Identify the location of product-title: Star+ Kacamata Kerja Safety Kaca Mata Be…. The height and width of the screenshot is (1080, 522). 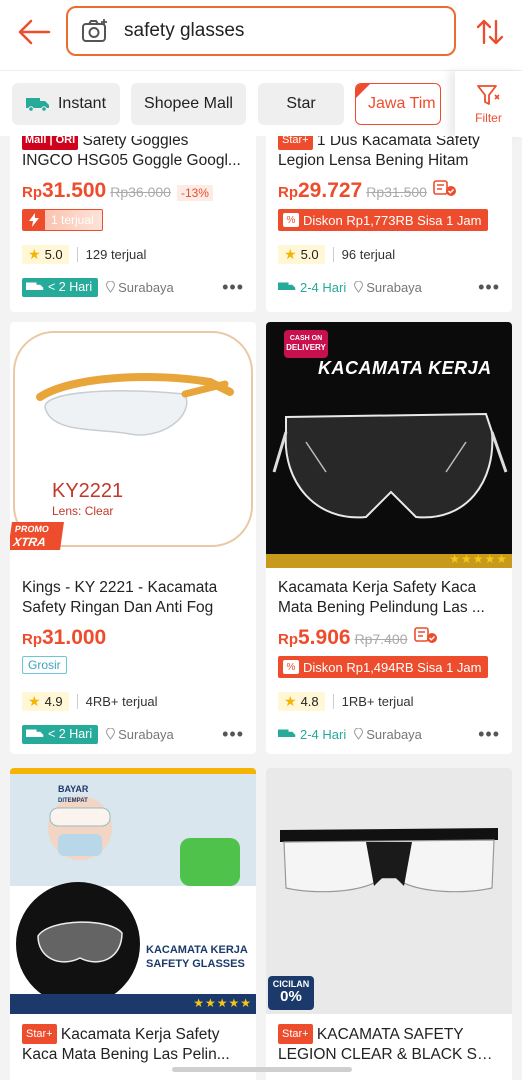
(126, 1043).